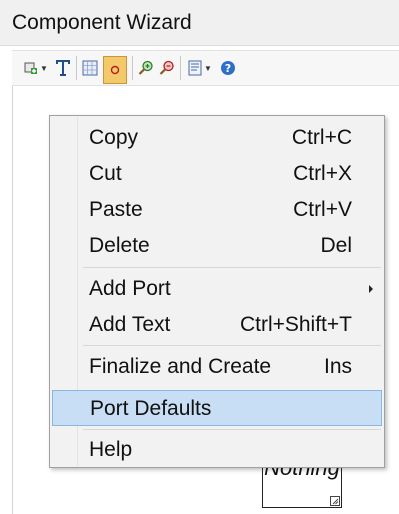 Image resolution: width=399 pixels, height=514 pixels. Describe the element at coordinates (130, 288) in the screenshot. I see `menu-item-label: Add Port` at that location.